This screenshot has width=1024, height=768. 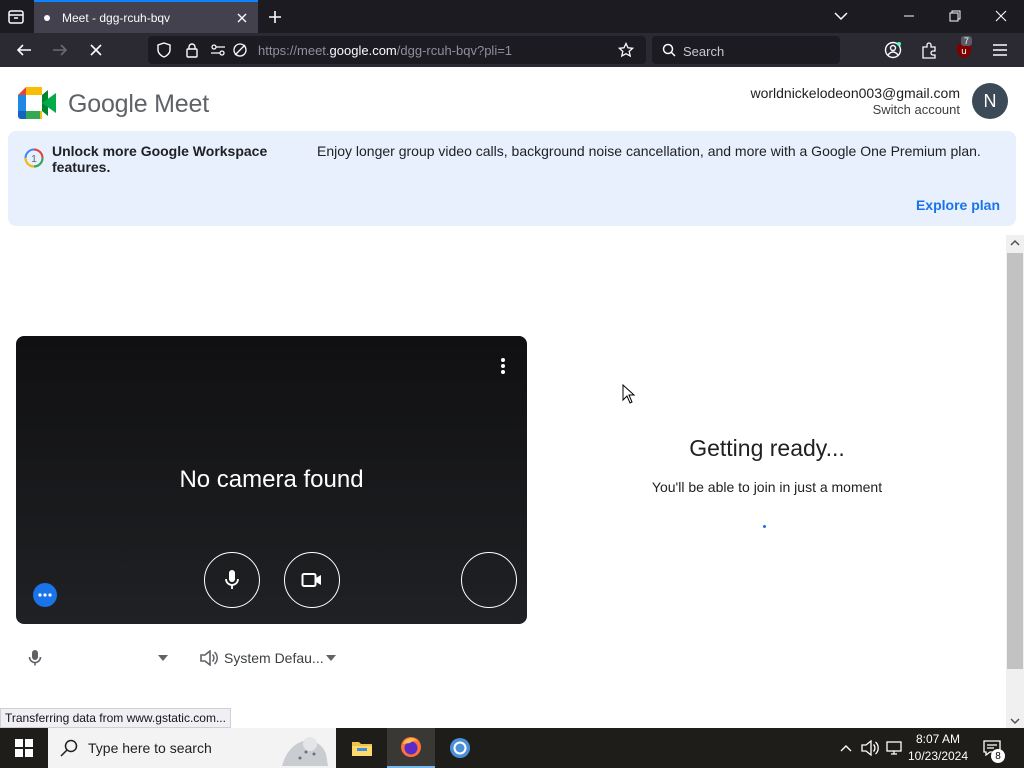 I want to click on close-window-icon, so click(x=1001, y=16).